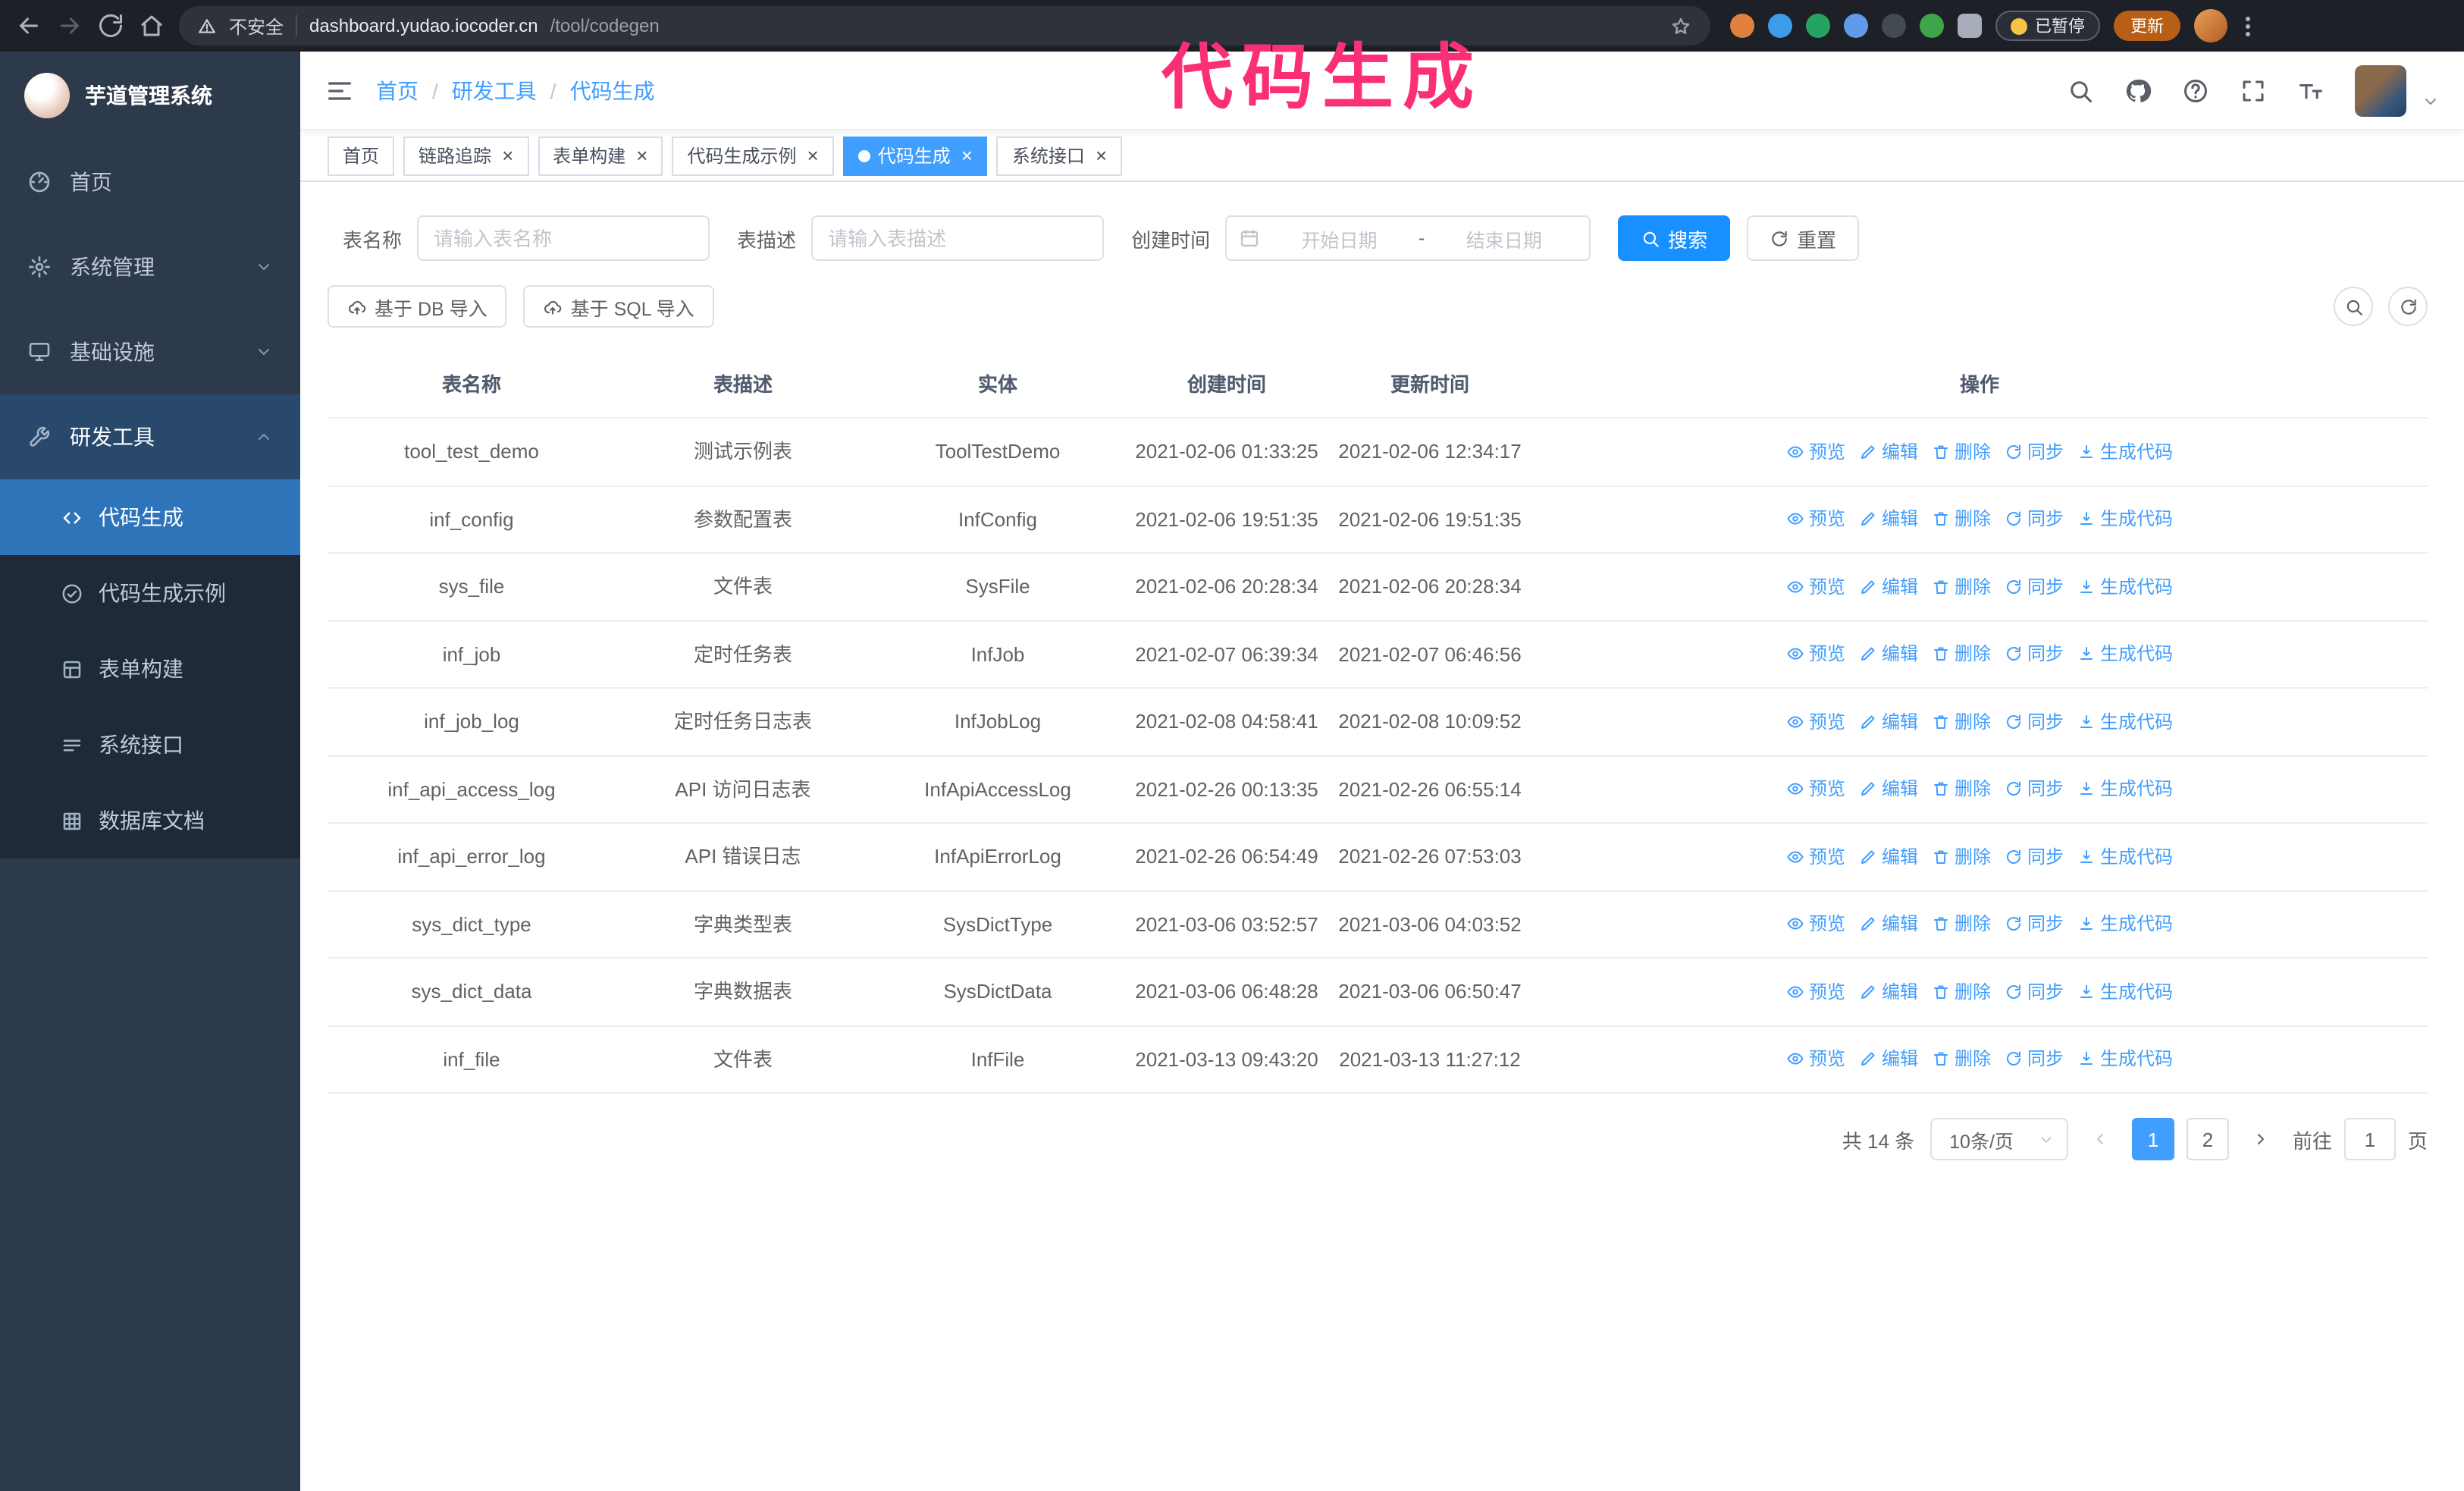 The height and width of the screenshot is (1491, 2464). What do you see at coordinates (150, 669) in the screenshot?
I see `sidebar-item-form-builder: 表单构建` at bounding box center [150, 669].